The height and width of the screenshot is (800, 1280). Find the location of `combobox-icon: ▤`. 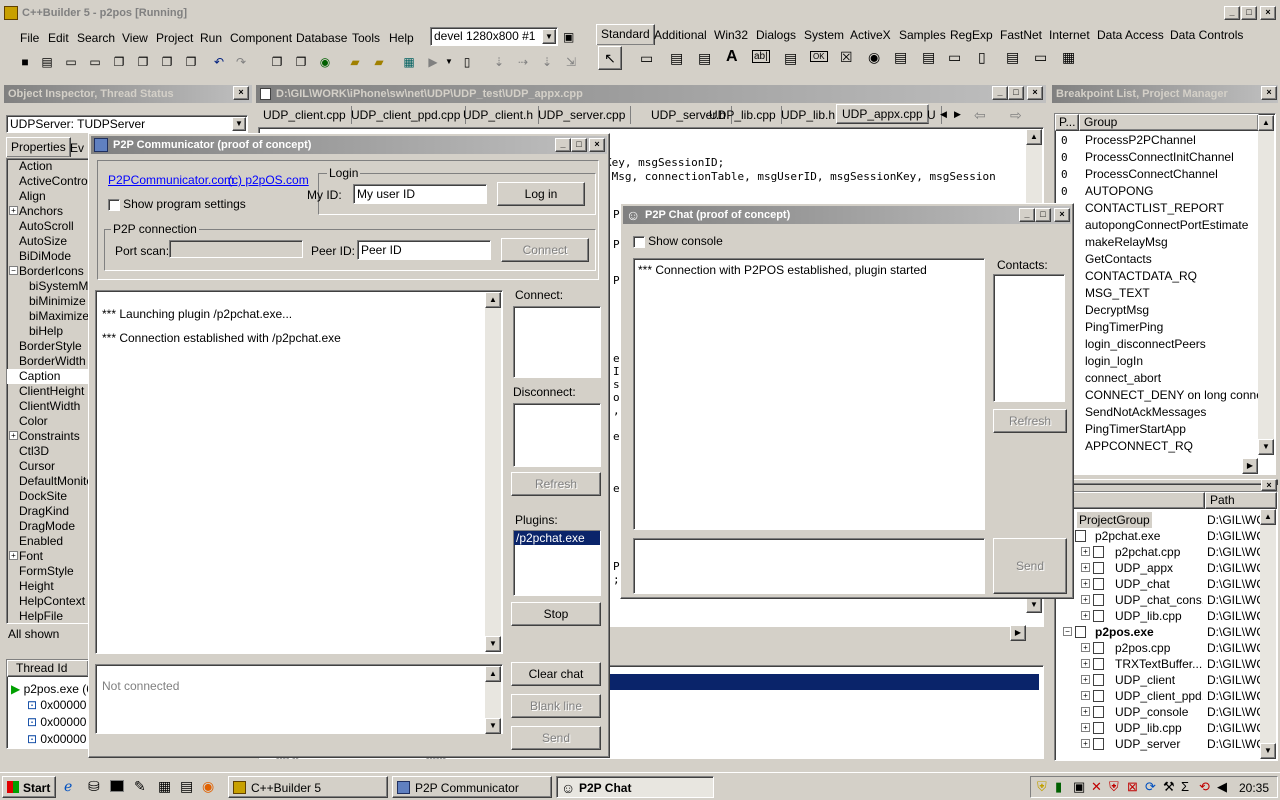

combobox-icon: ▤ is located at coordinates (928, 57).